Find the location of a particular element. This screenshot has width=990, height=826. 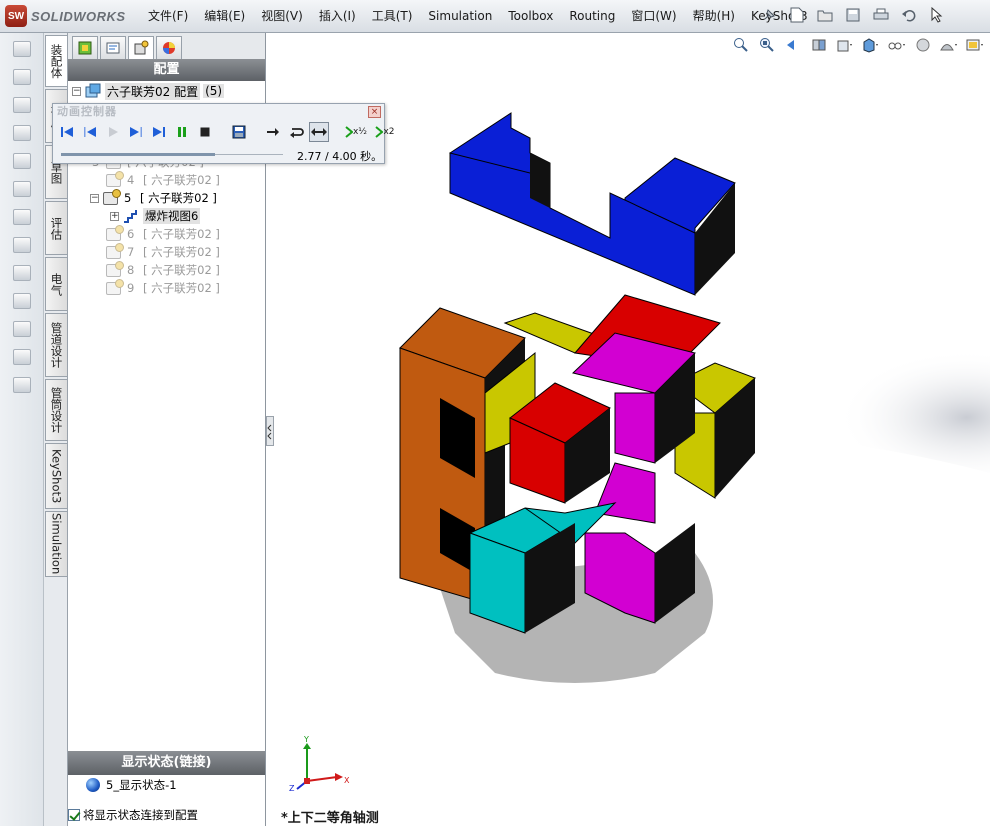

config-row-7: 7 [ 六子联芳02 ] is located at coordinates (163, 251).